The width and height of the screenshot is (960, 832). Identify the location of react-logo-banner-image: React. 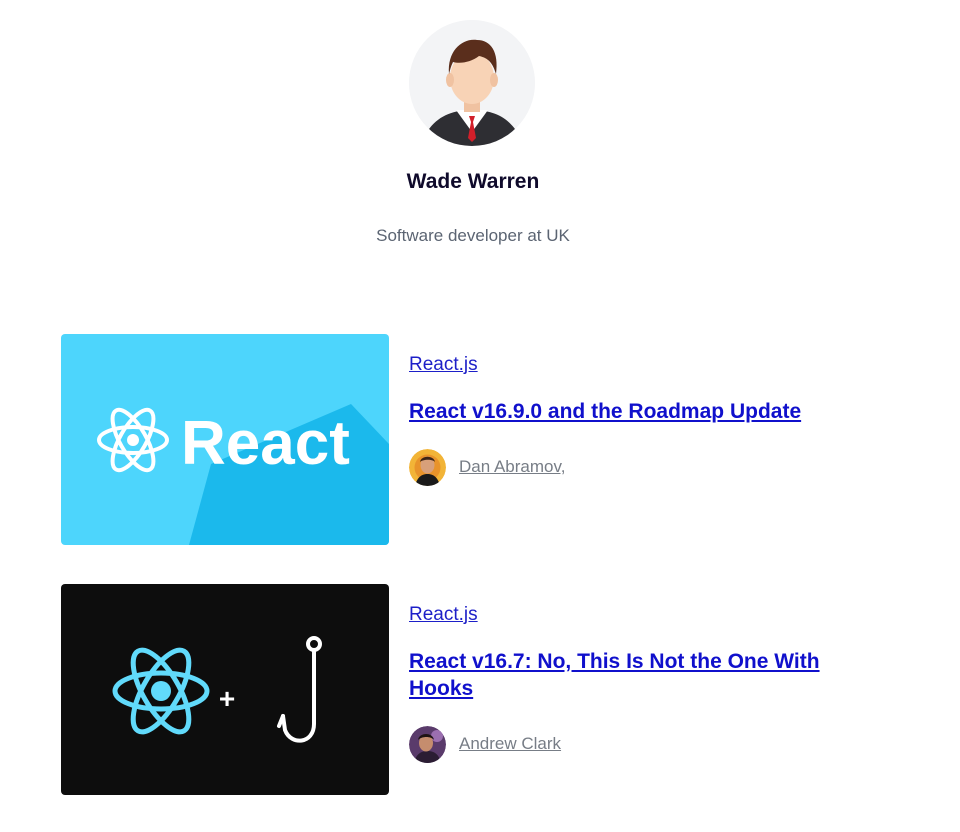
(225, 439).